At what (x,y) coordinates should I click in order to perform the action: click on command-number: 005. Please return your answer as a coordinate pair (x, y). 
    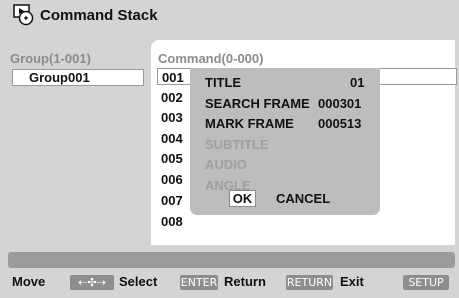
    Looking at the image, I should click on (172, 158).